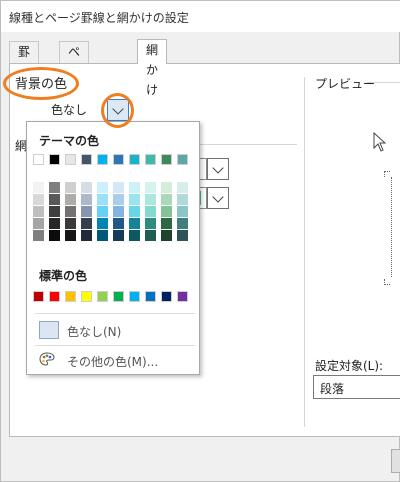  I want to click on tab-borders: 罫線, so click(24, 60).